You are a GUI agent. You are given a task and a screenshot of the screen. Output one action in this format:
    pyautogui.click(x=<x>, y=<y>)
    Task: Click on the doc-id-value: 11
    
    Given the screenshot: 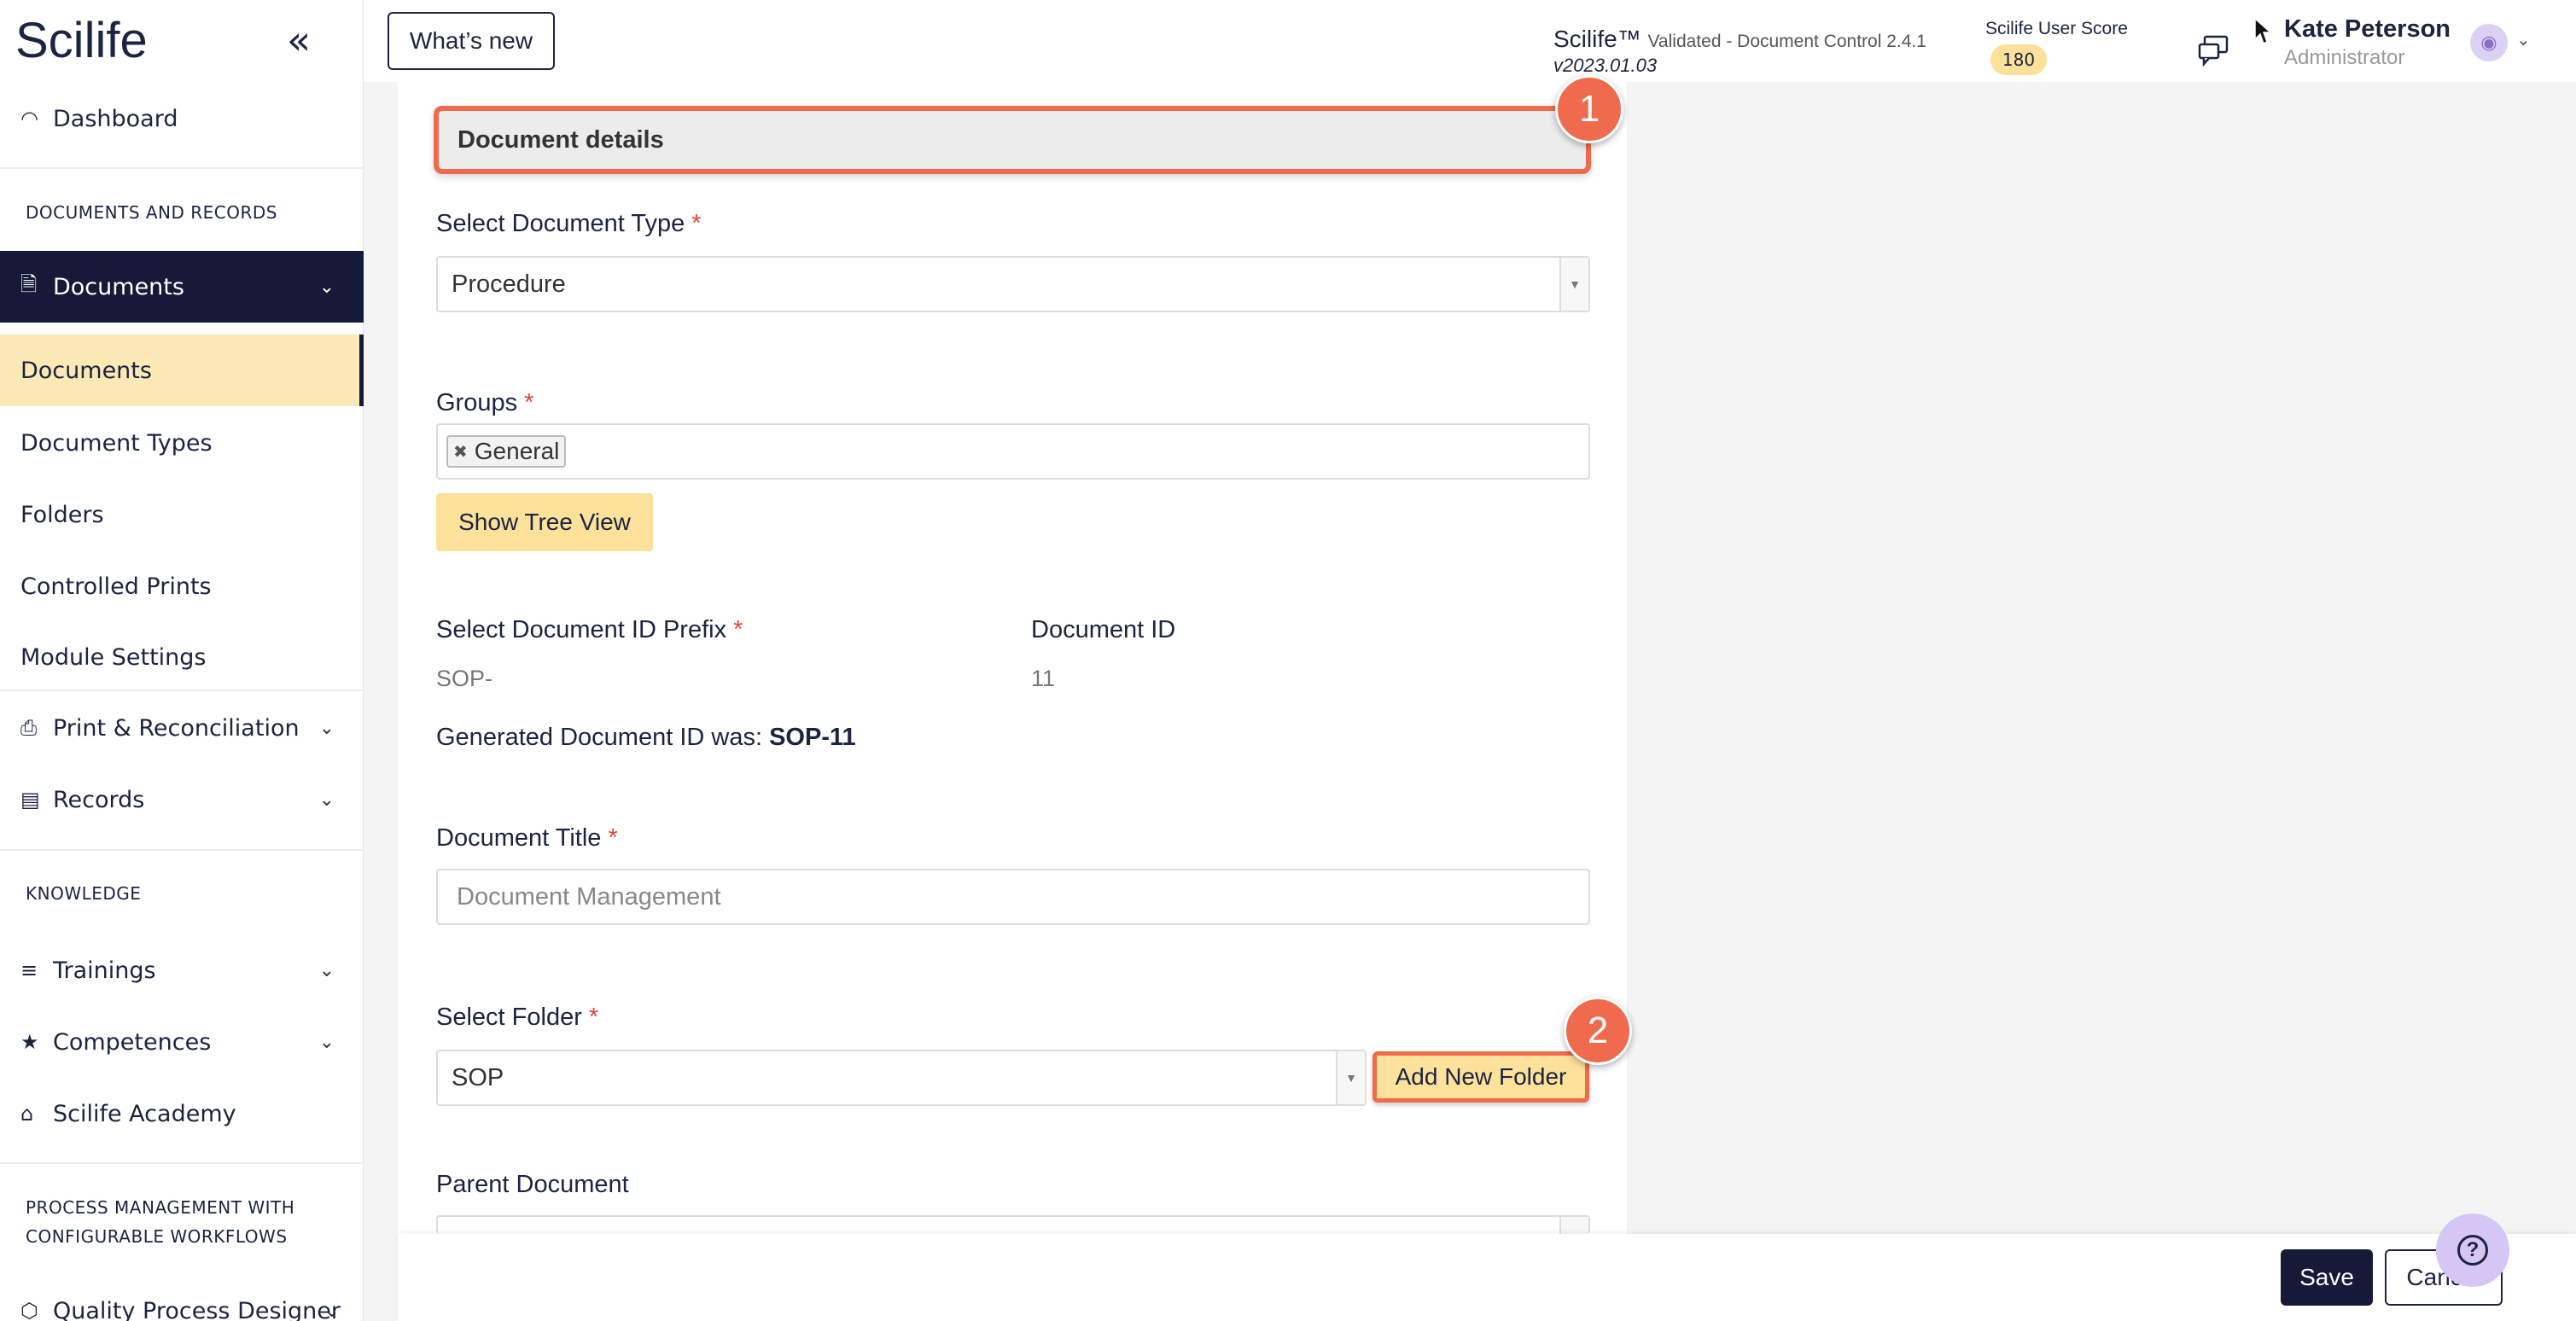 What is the action you would take?
    pyautogui.click(x=1043, y=678)
    